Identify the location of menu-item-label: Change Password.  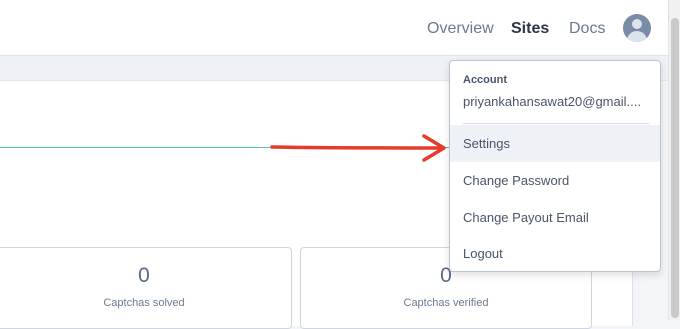
(516, 180).